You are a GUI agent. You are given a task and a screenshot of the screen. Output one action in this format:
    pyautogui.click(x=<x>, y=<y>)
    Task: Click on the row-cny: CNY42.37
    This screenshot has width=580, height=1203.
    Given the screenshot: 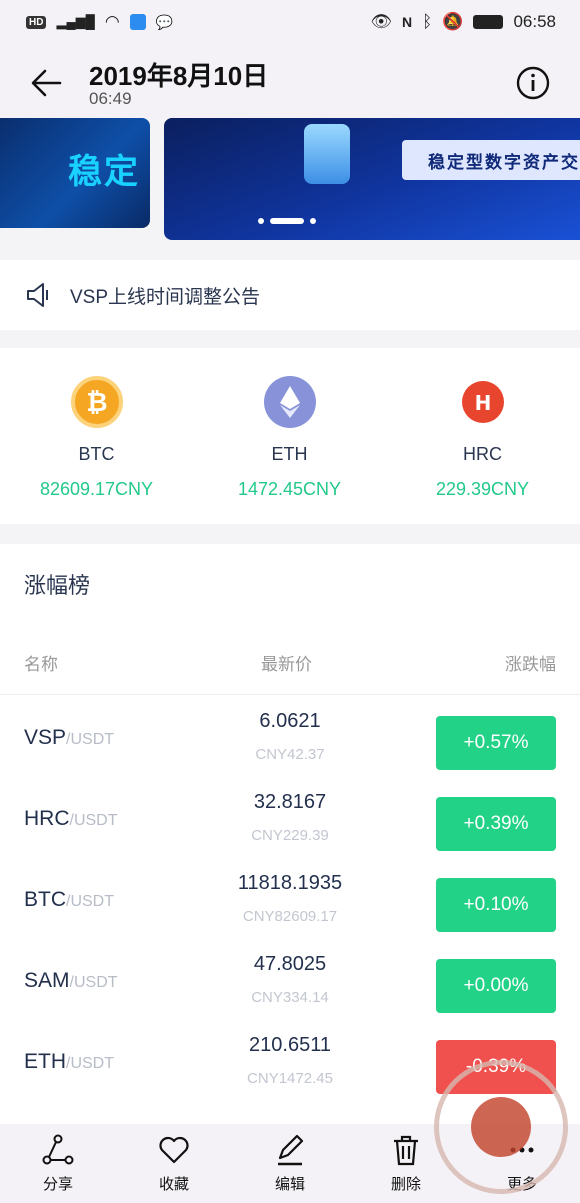 What is the action you would take?
    pyautogui.click(x=290, y=754)
    